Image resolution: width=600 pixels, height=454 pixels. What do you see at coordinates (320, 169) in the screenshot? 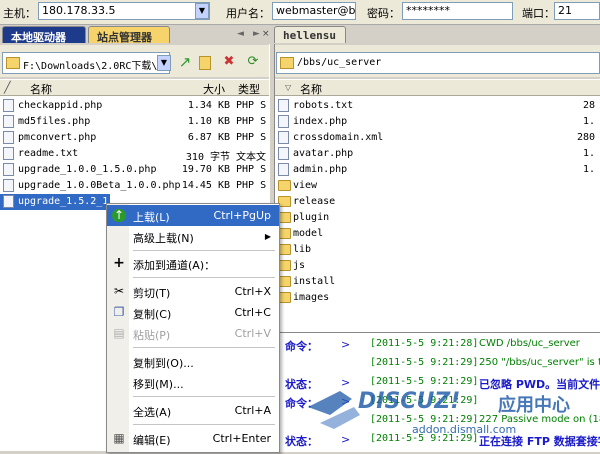
I see `file-name: admin.php` at bounding box center [320, 169].